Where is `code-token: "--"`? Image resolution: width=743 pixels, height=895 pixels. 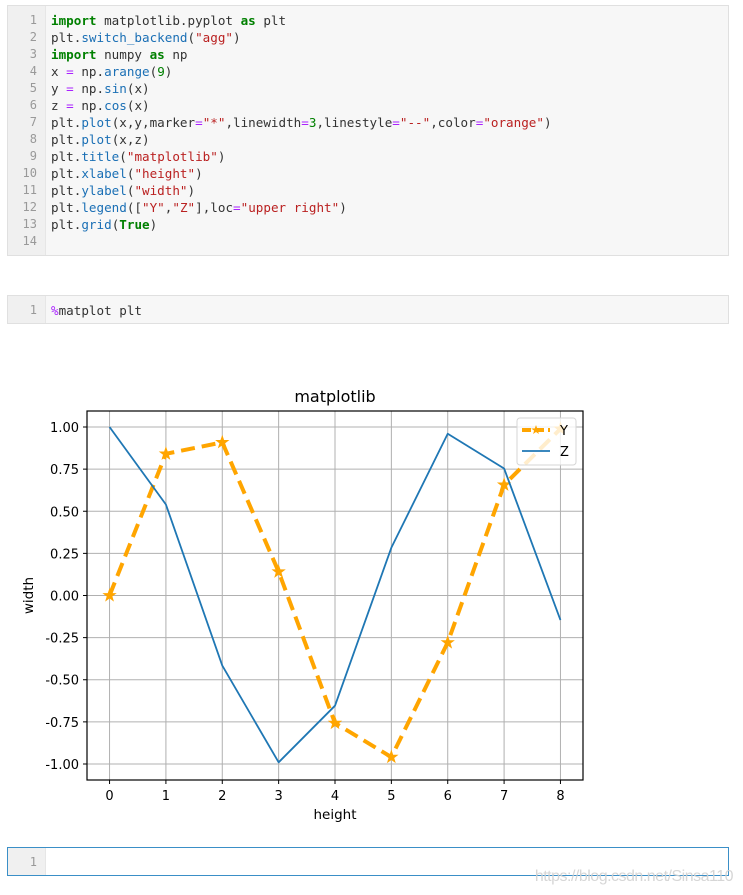 code-token: "--" is located at coordinates (415, 122).